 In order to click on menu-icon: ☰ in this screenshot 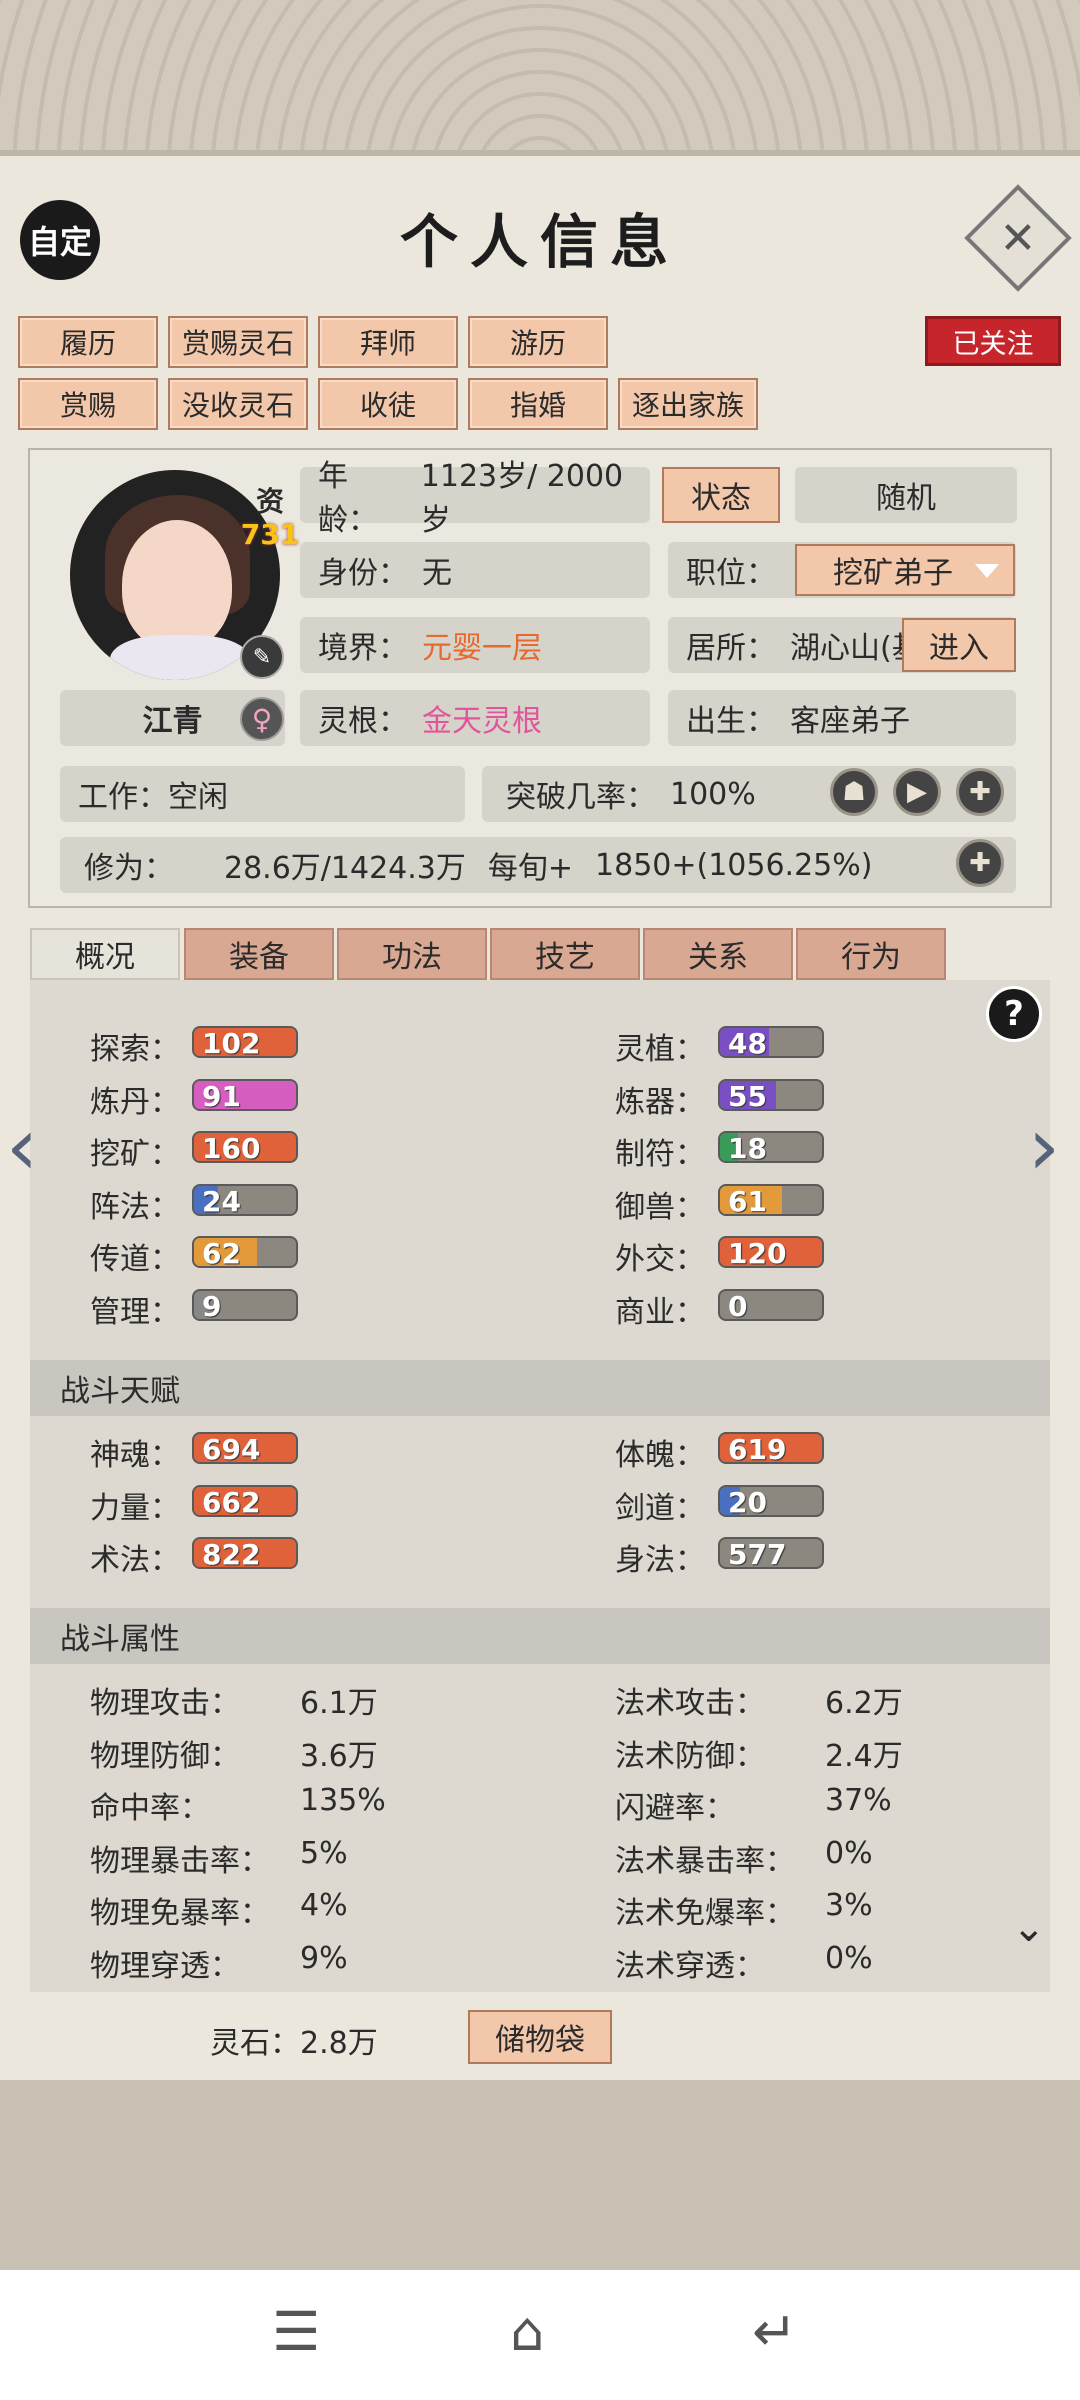, I will do `click(296, 2331)`.